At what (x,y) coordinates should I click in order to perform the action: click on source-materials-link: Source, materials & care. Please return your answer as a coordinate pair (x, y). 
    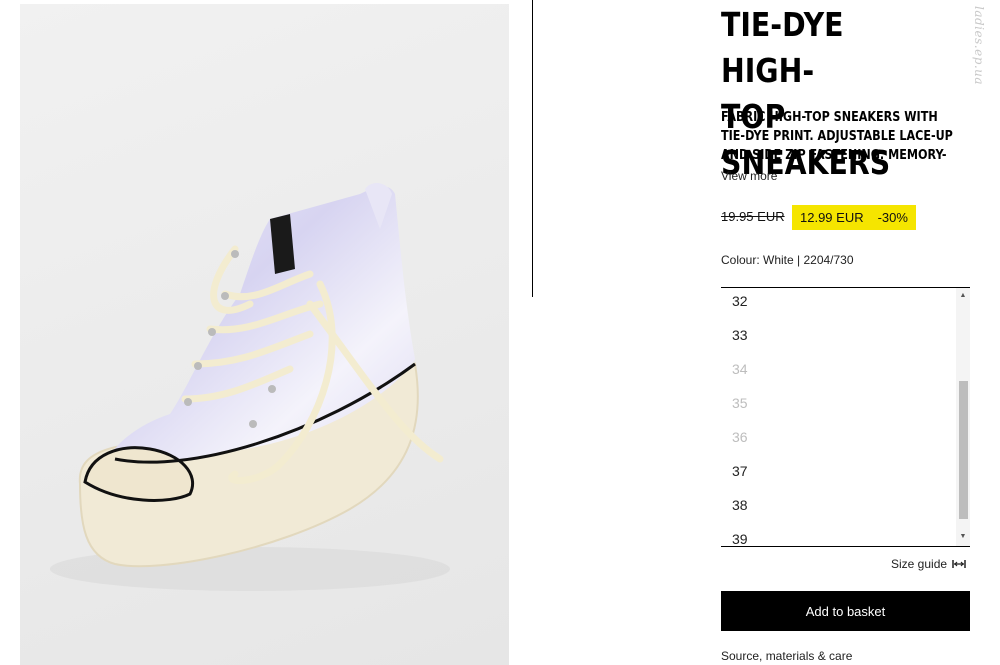
    Looking at the image, I should click on (786, 656).